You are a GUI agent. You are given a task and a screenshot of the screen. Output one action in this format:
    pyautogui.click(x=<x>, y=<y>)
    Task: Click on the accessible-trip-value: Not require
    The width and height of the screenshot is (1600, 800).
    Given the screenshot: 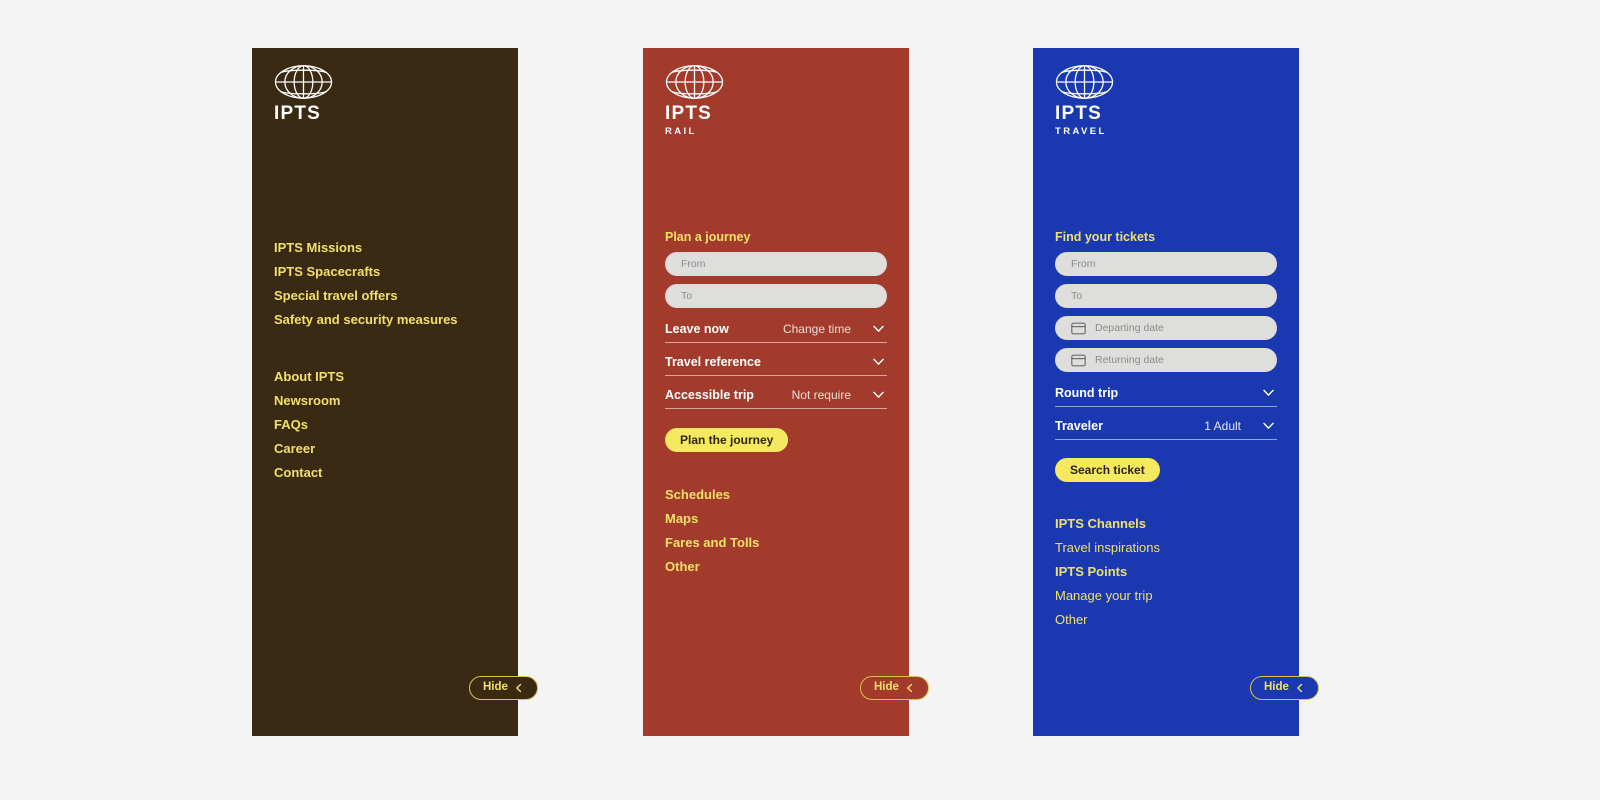 What is the action you would take?
    pyautogui.click(x=821, y=395)
    